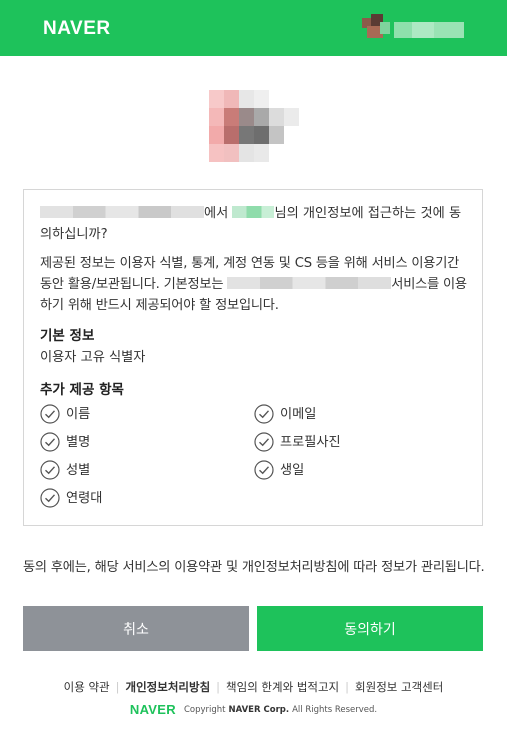 This screenshot has height=737, width=507. What do you see at coordinates (82, 390) in the screenshot?
I see `extra-info-title: 추가 제공 항목` at bounding box center [82, 390].